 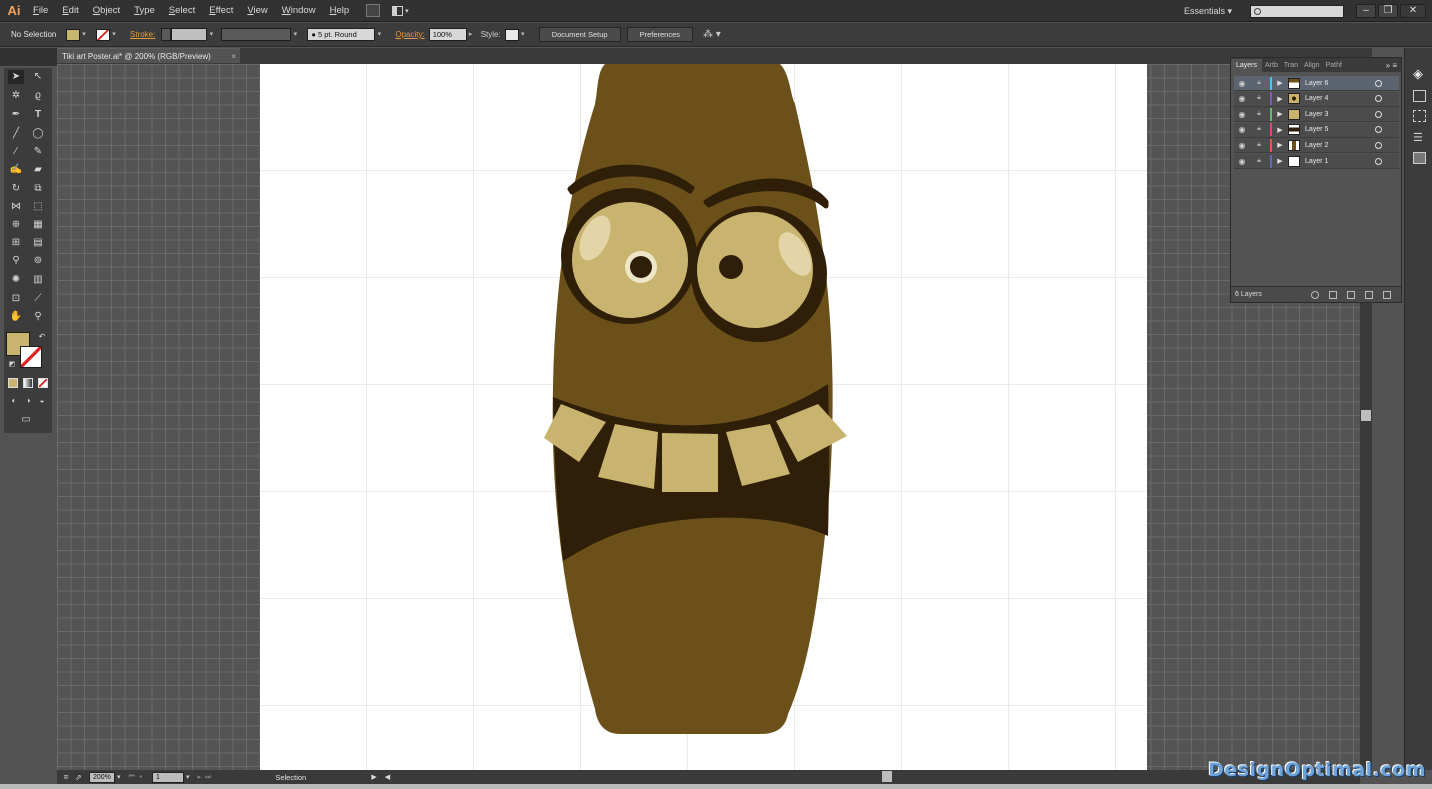 What do you see at coordinates (1337, 145) in the screenshot?
I see `layer-name: Layer 2` at bounding box center [1337, 145].